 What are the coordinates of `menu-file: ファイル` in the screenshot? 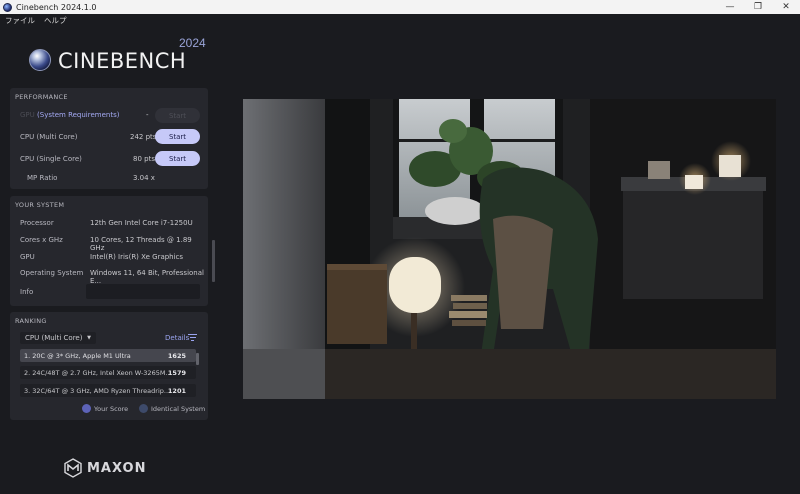 It's located at (20, 20).